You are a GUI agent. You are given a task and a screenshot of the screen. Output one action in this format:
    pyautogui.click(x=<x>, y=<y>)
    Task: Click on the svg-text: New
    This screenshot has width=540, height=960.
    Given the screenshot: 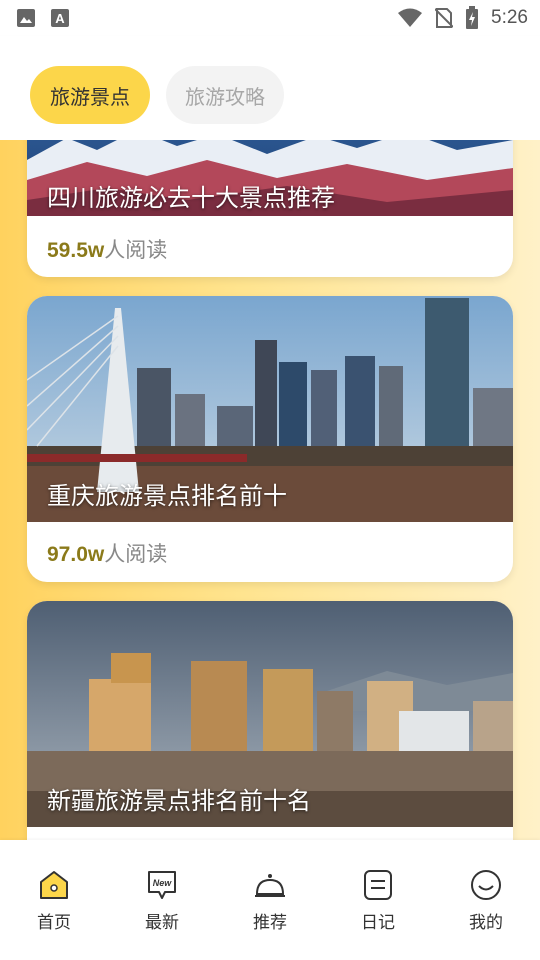 What is the action you would take?
    pyautogui.click(x=163, y=883)
    